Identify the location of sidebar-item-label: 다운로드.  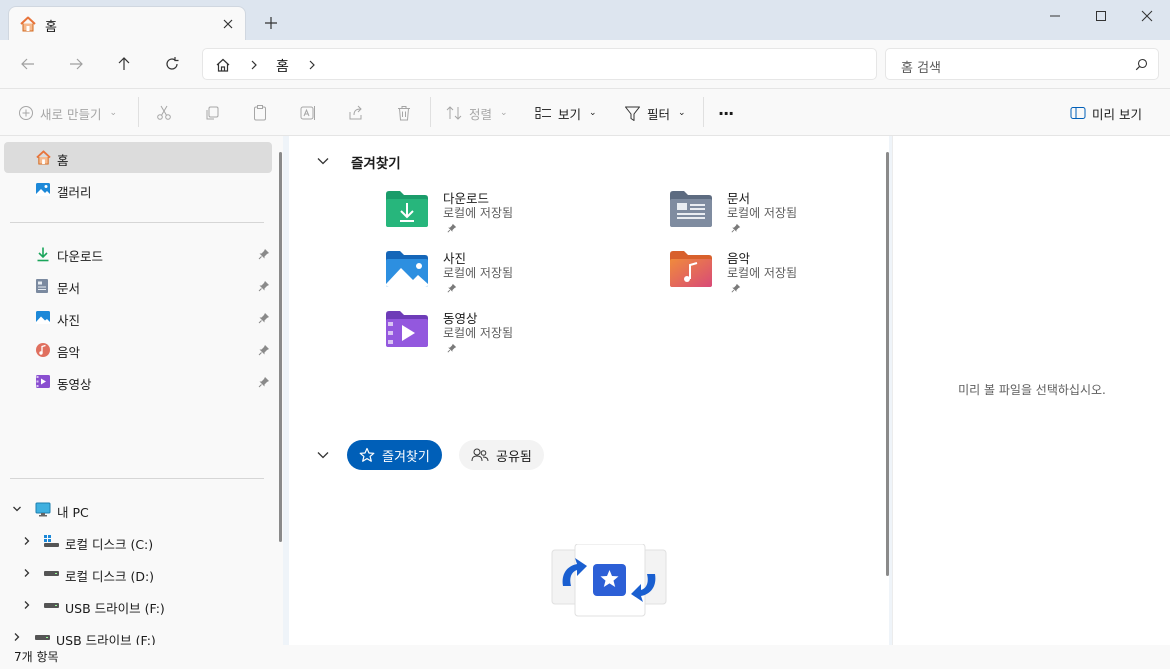
(80, 256).